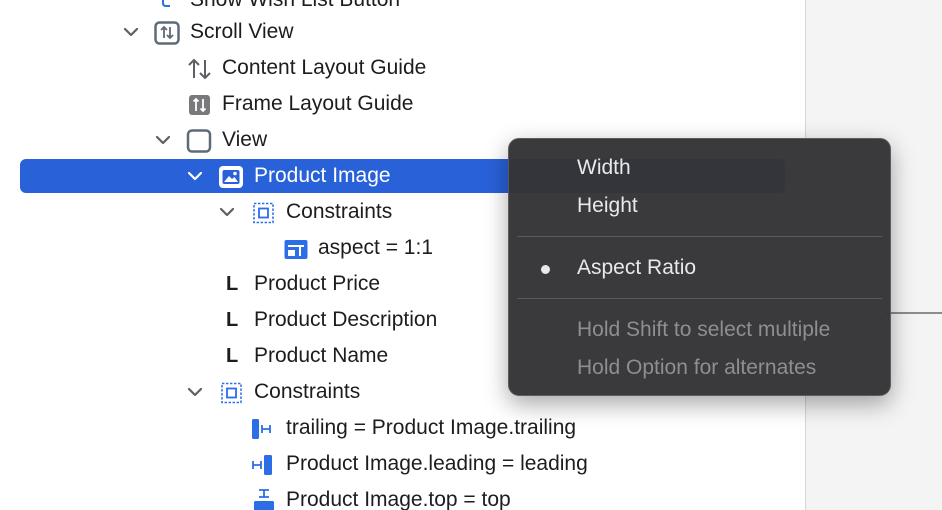  I want to click on button-icon, so click(167, 5).